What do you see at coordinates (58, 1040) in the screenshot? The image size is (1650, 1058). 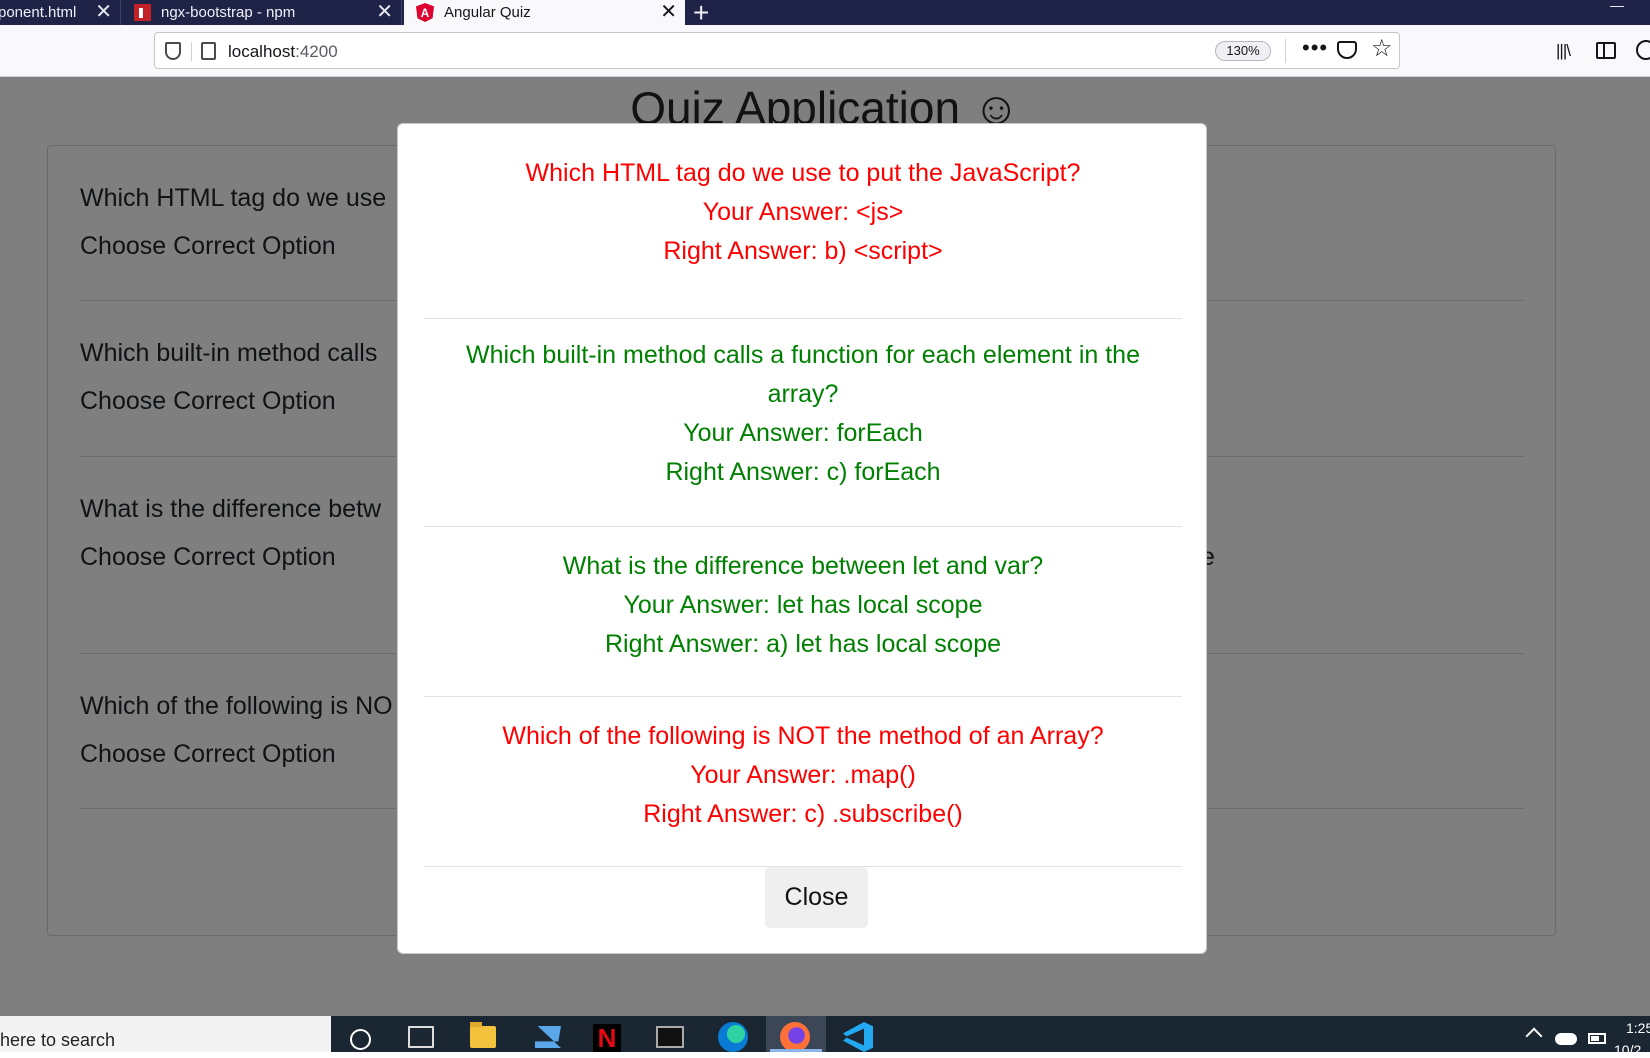 I see `search-placeholder: here to search` at bounding box center [58, 1040].